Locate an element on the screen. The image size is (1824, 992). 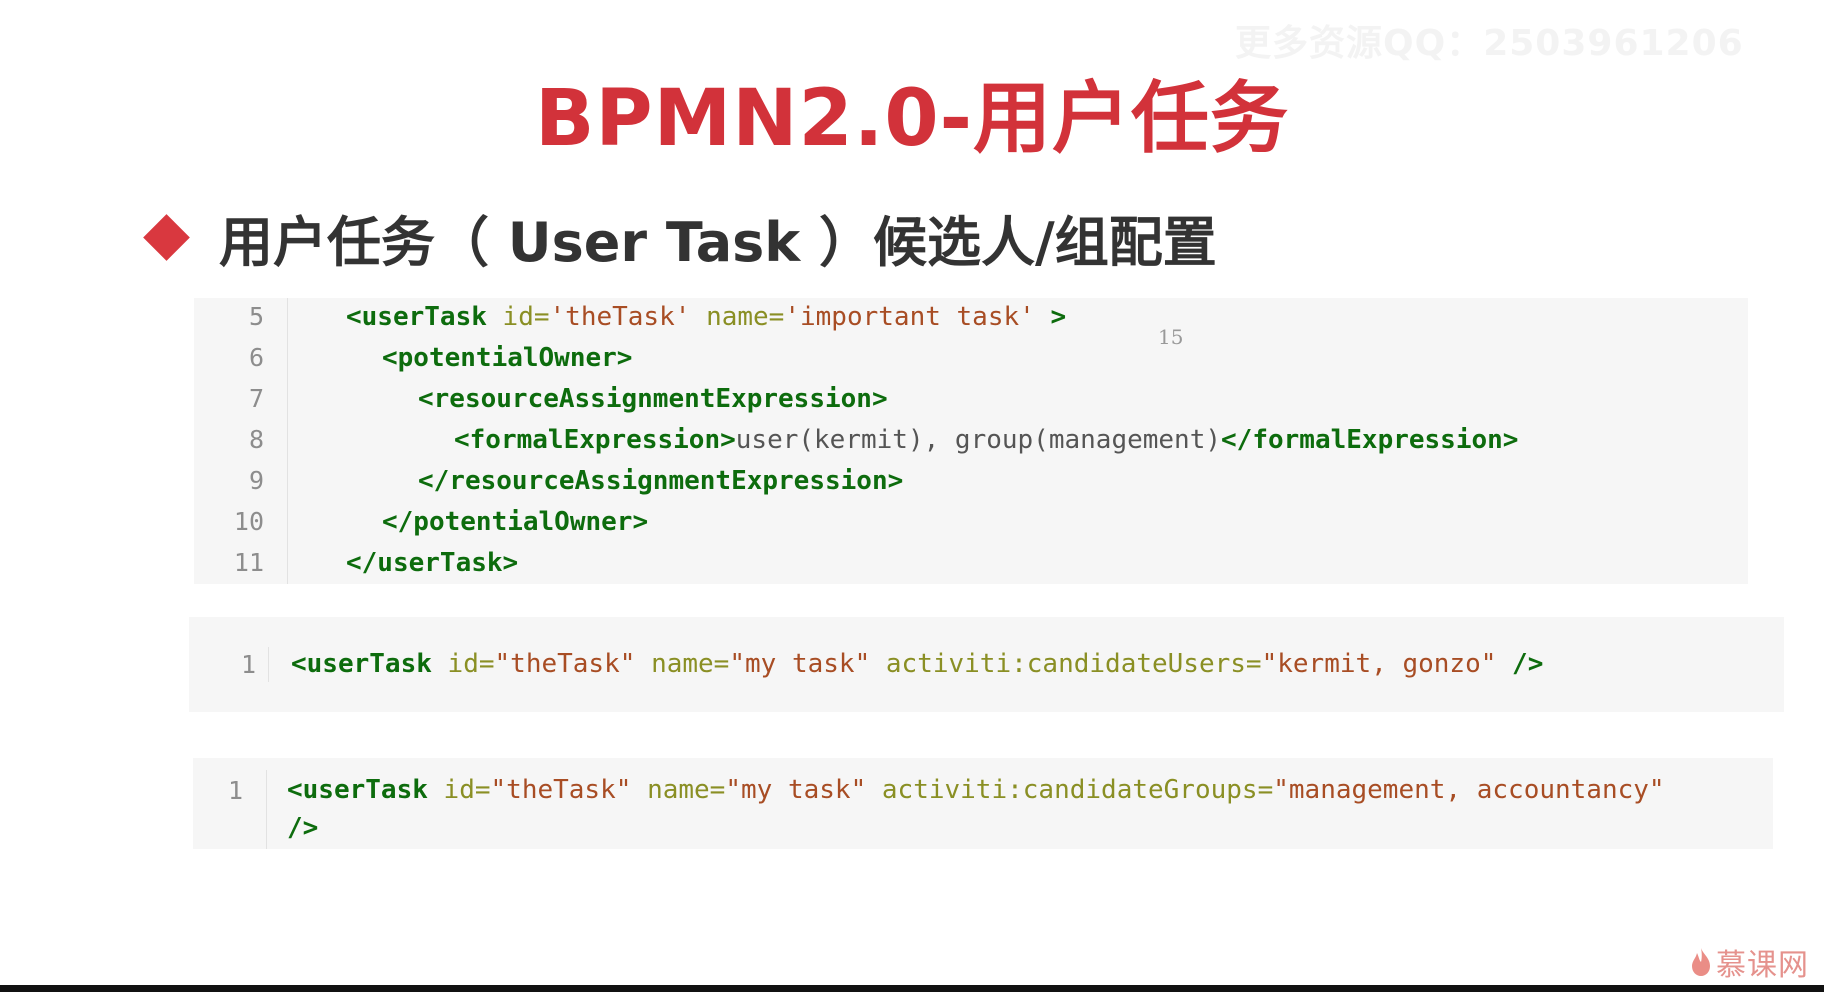
line-number: 5 is located at coordinates (256, 316).